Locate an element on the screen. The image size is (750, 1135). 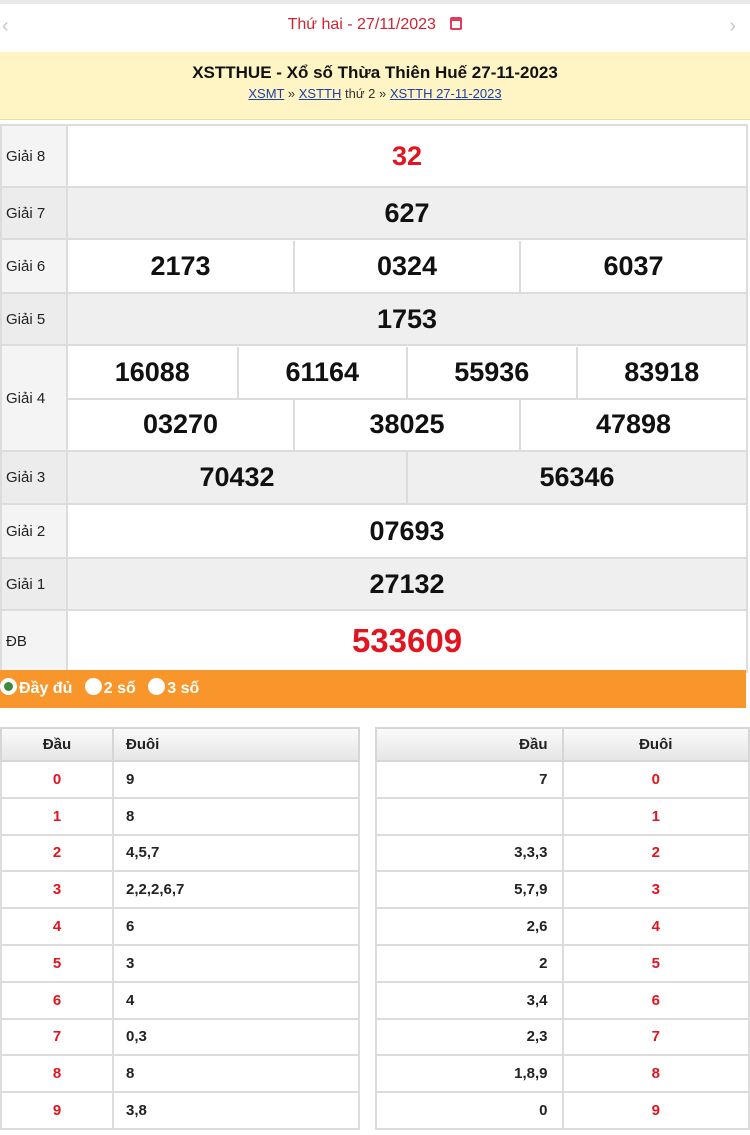
prize-label: Giải 8 is located at coordinates (34, 156).